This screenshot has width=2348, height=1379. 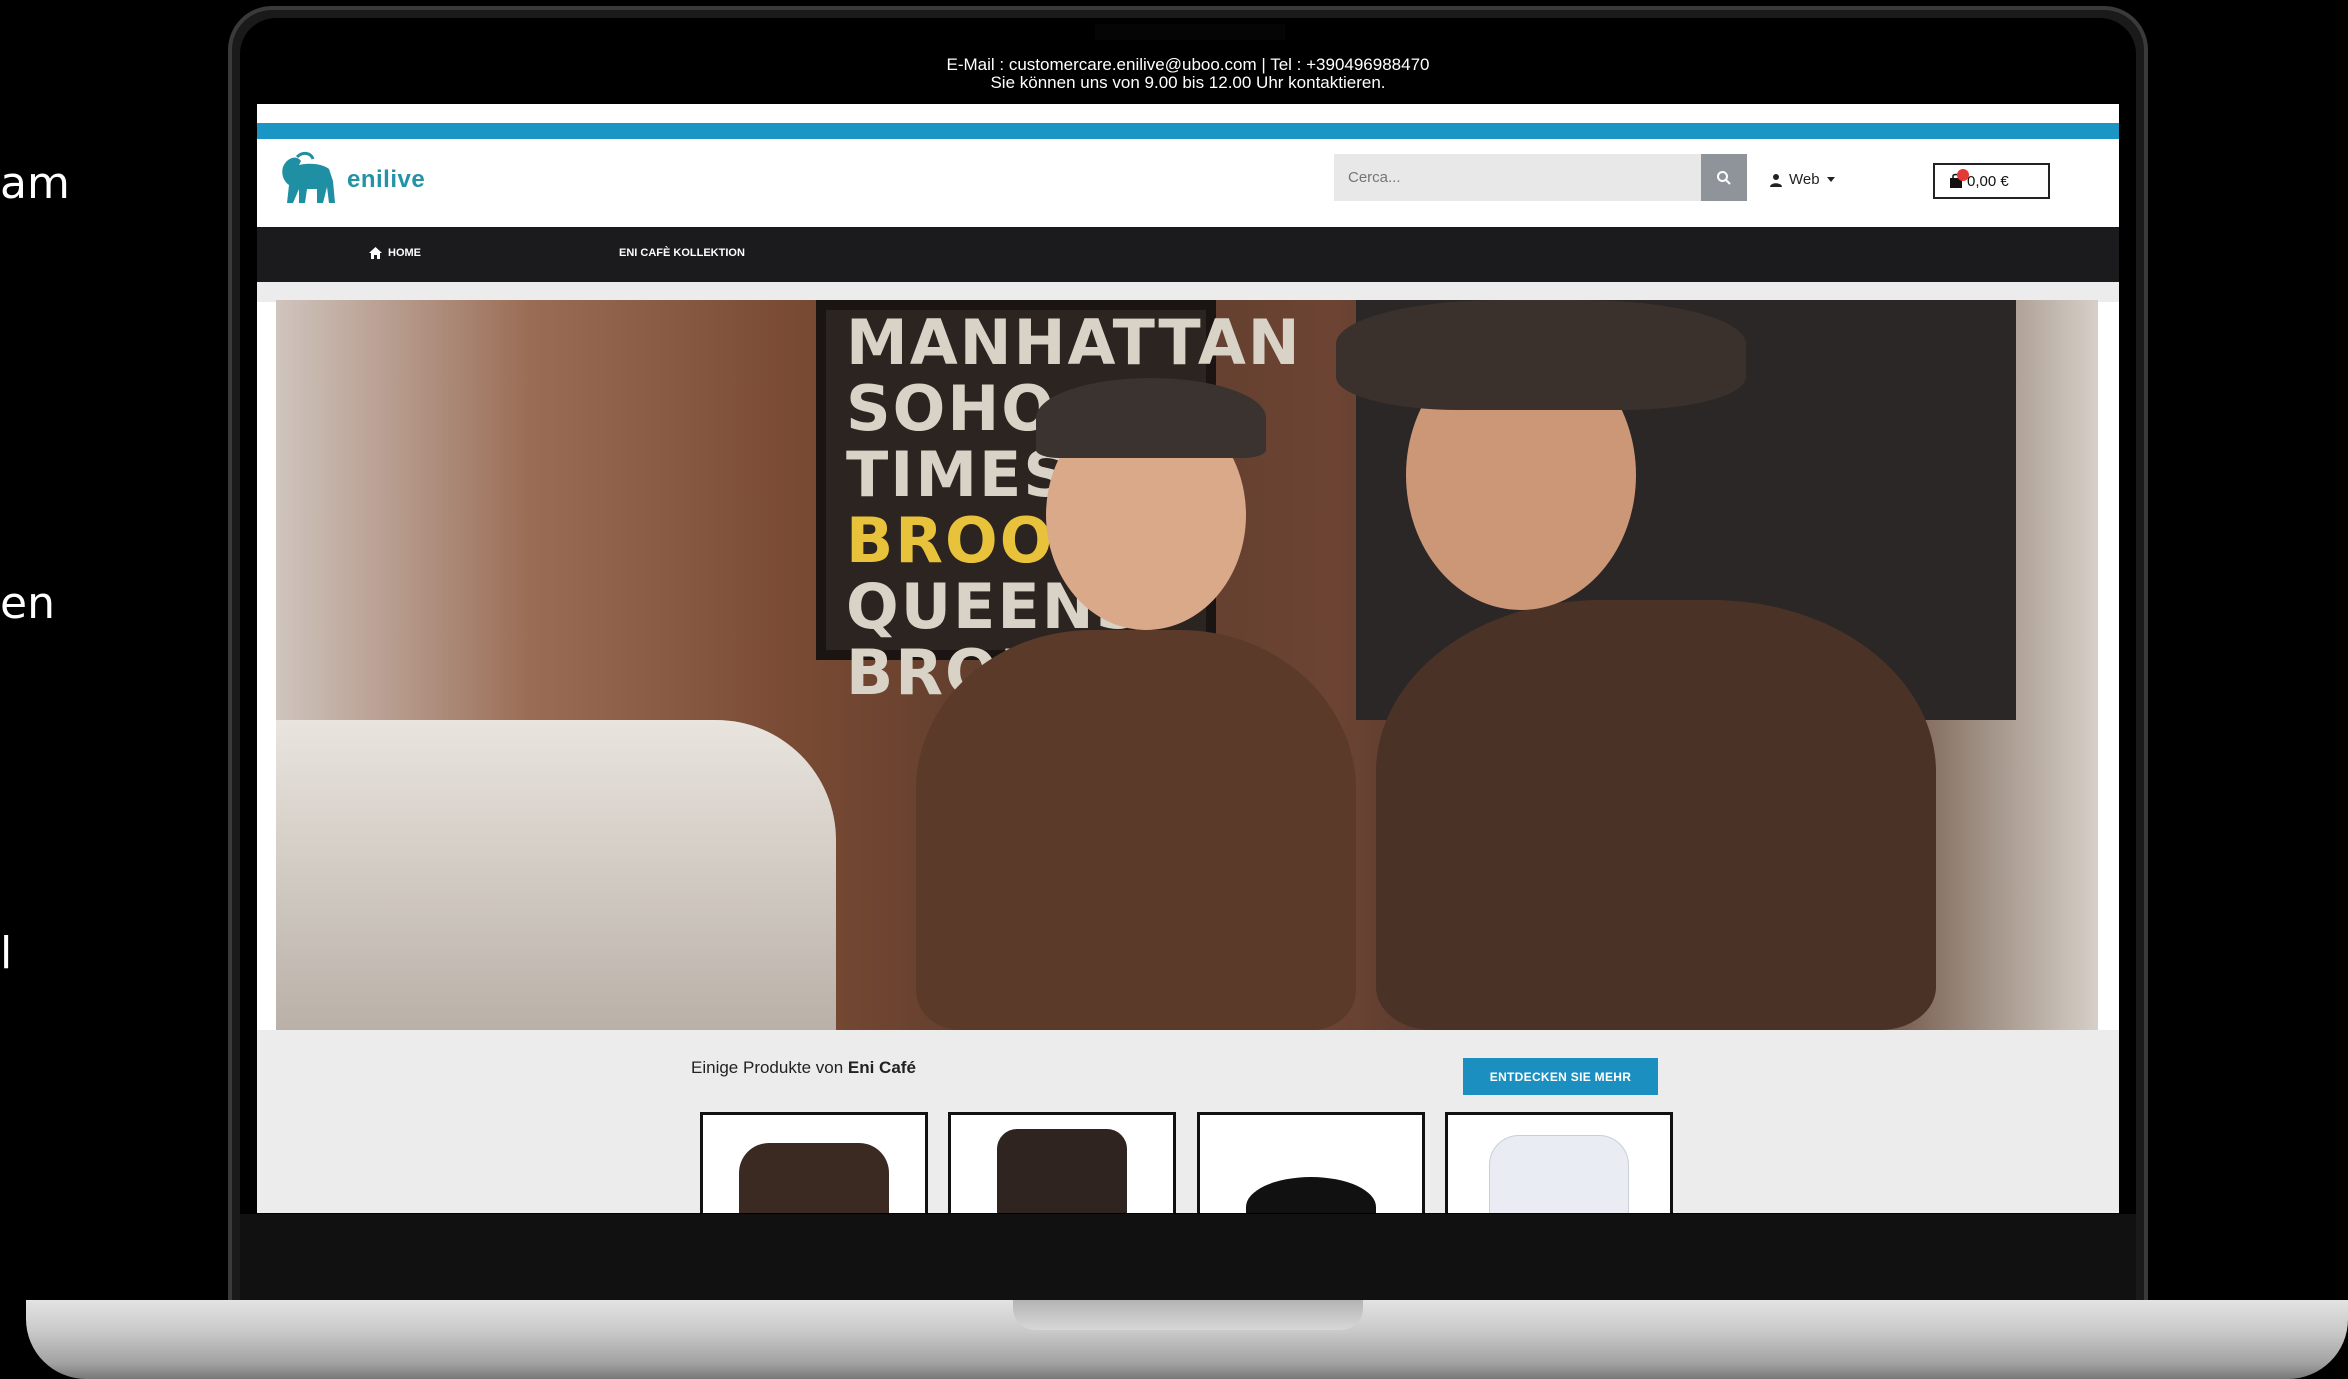 What do you see at coordinates (308, 177) in the screenshot?
I see `six-legged-dog-logo-icon` at bounding box center [308, 177].